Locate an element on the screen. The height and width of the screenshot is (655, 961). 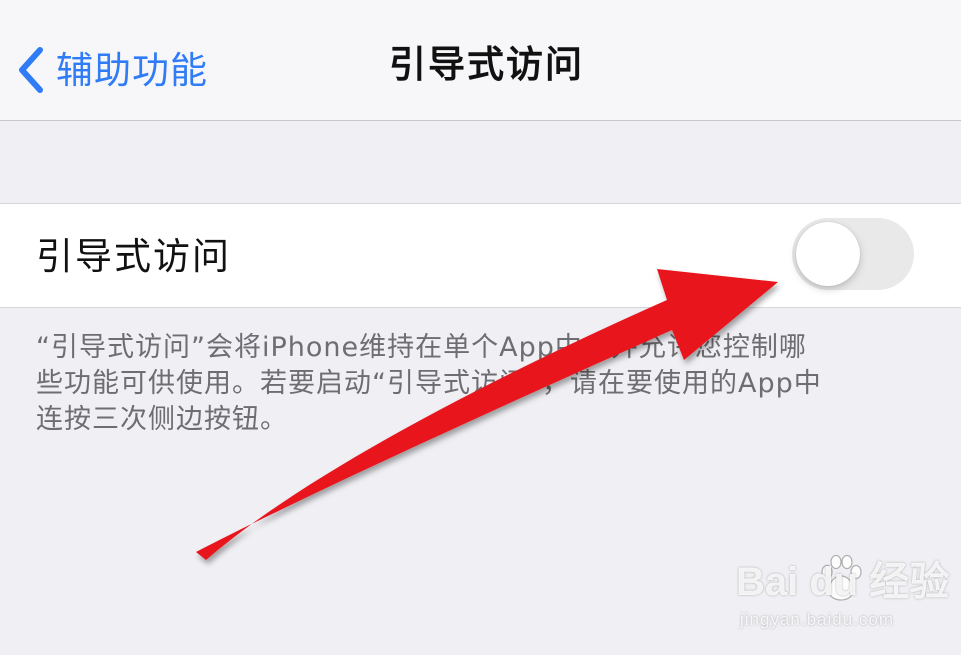
page-title: 引导式访问 is located at coordinates (486, 64).